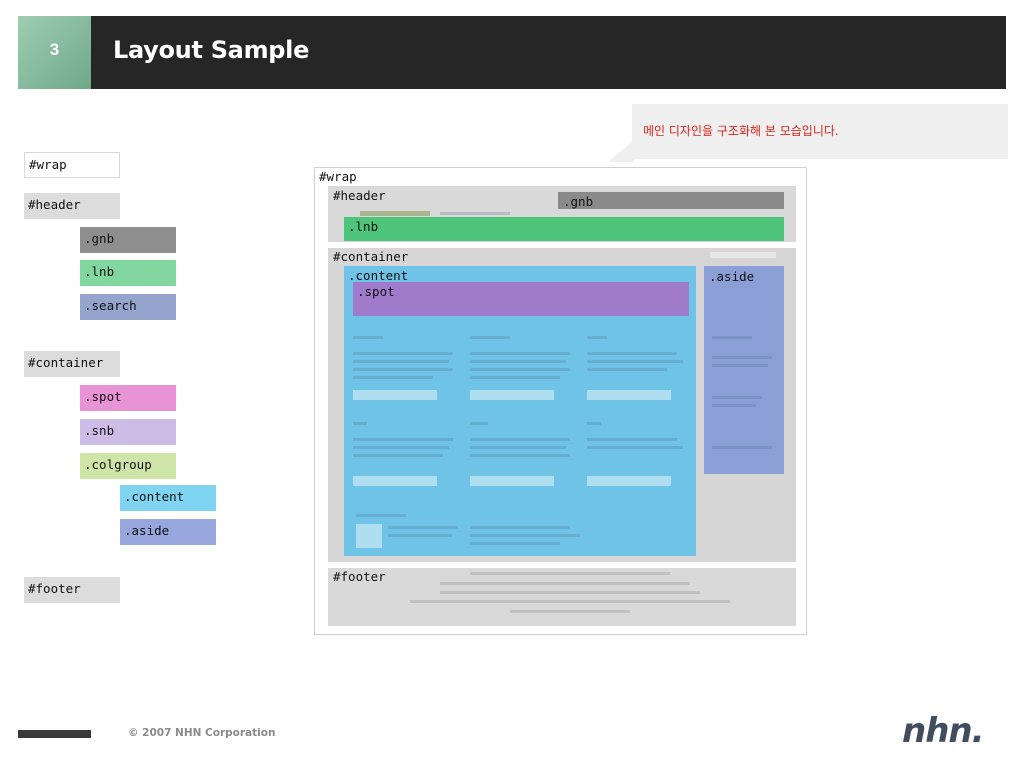 This screenshot has height=768, width=1024. Describe the element at coordinates (72, 364) in the screenshot. I see `legend-container: #container` at that location.